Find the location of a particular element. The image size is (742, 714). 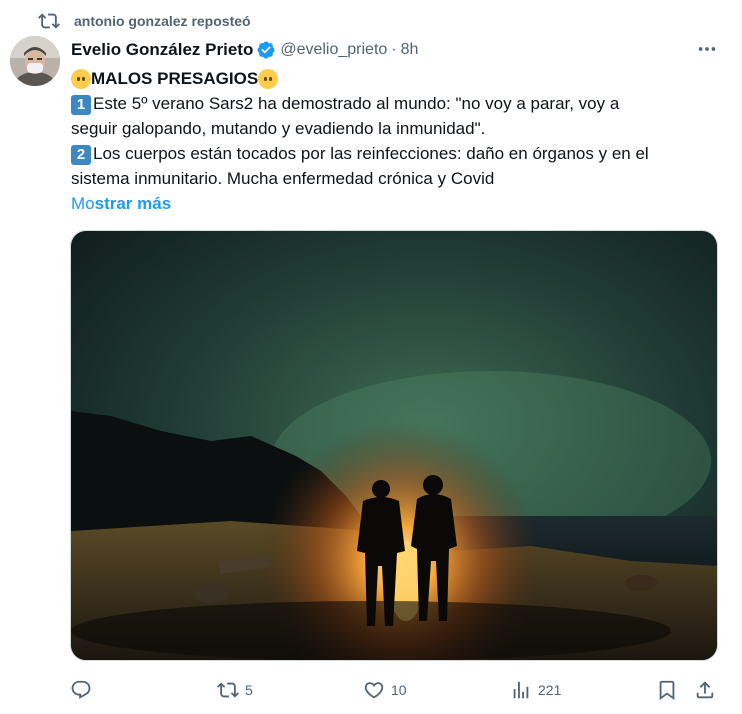

tweet-title: MALOS PRESAGIOS is located at coordinates (175, 78).